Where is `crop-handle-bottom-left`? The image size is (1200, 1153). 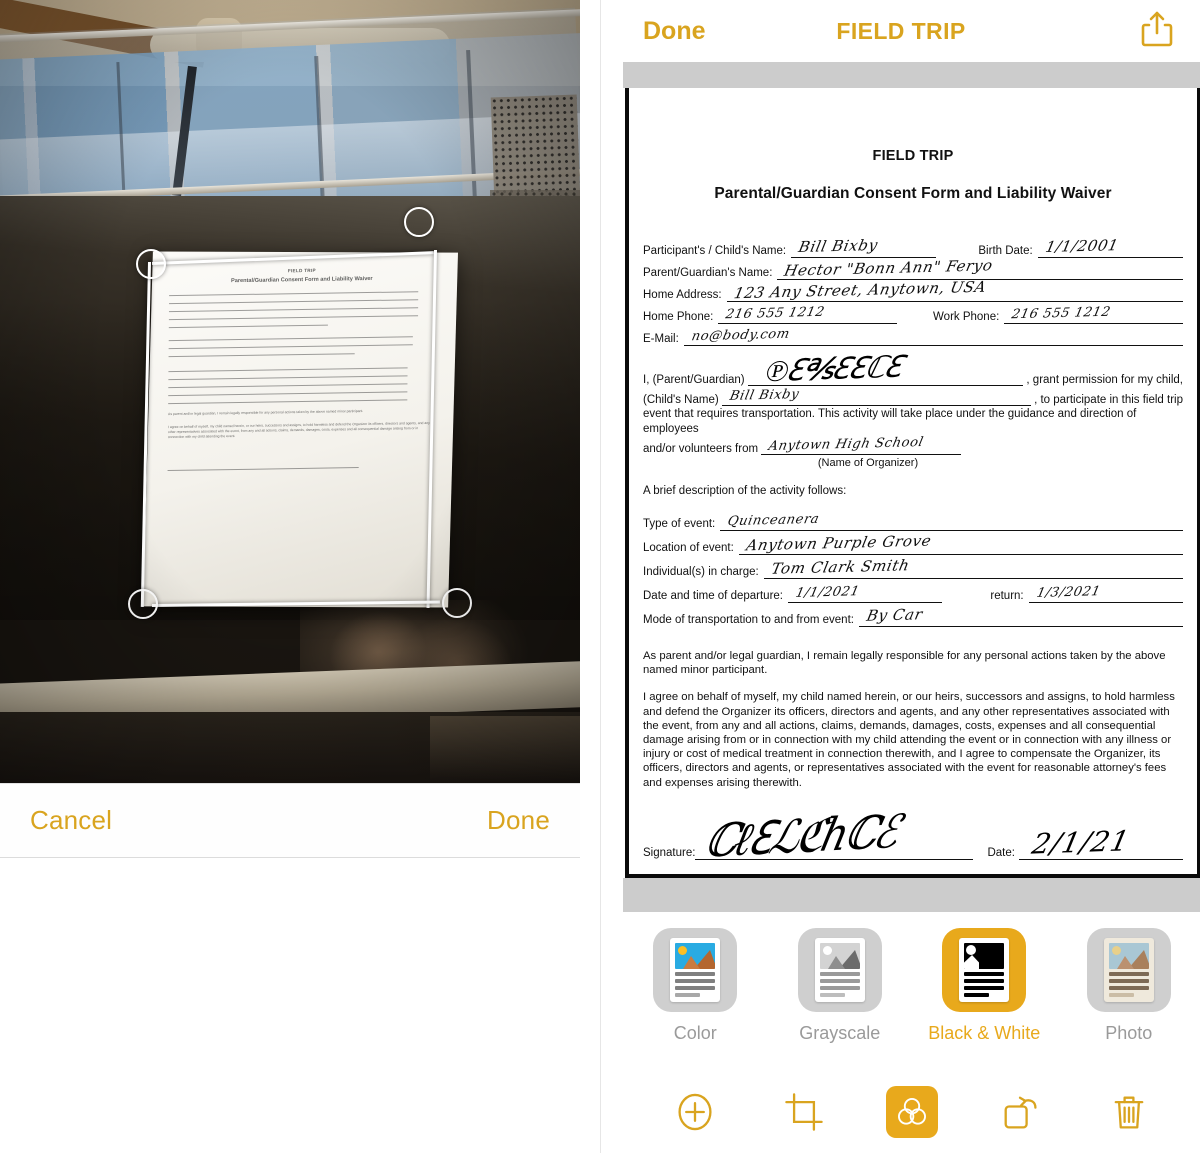 crop-handle-bottom-left is located at coordinates (143, 604).